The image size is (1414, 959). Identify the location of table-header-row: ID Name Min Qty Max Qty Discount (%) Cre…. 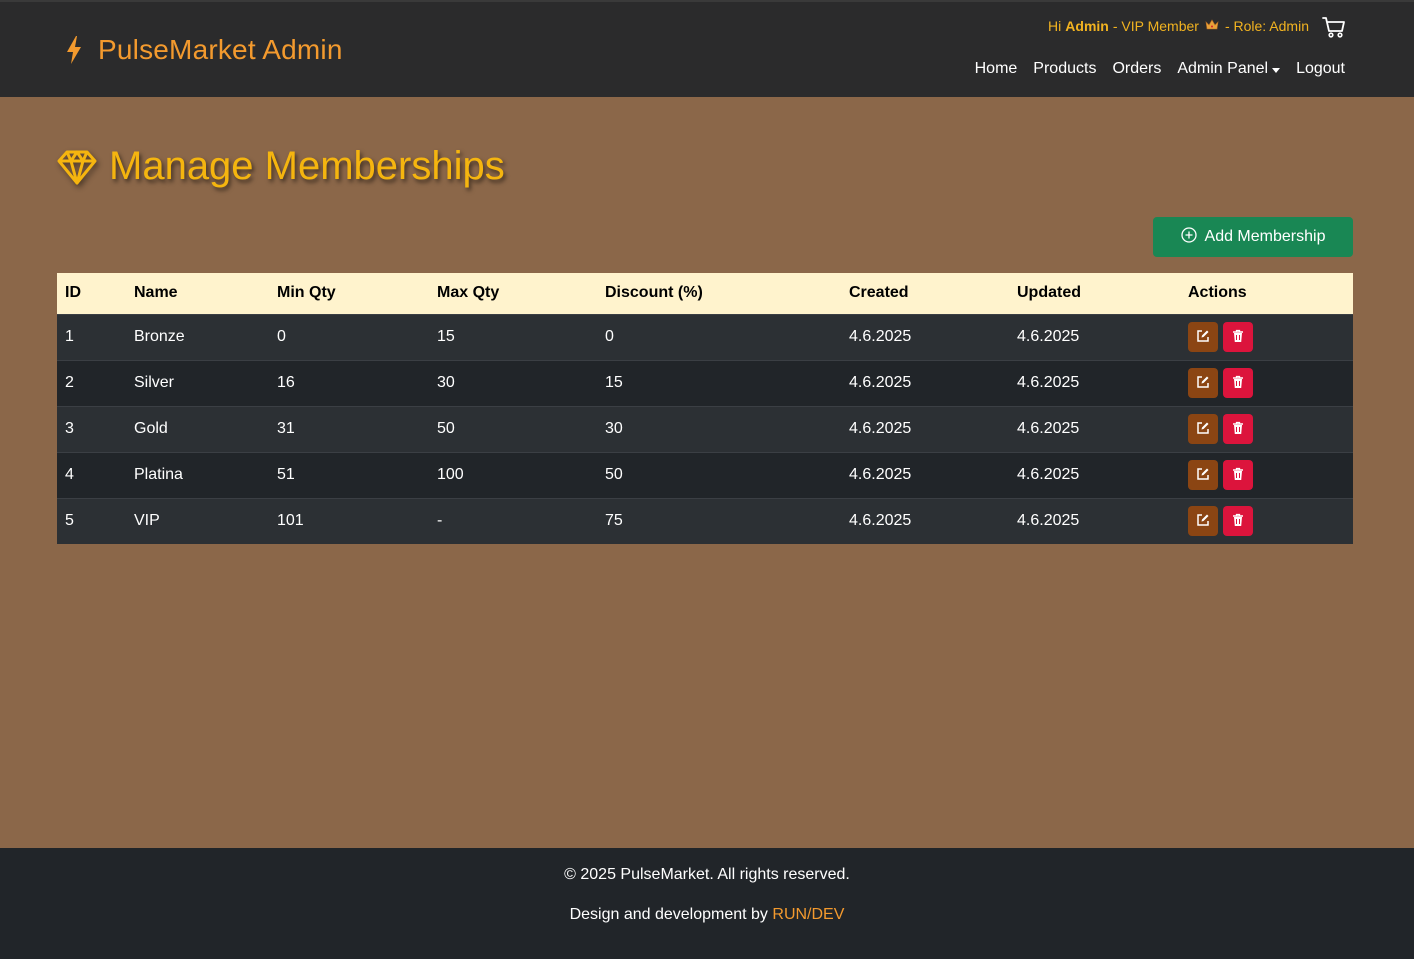
(705, 293).